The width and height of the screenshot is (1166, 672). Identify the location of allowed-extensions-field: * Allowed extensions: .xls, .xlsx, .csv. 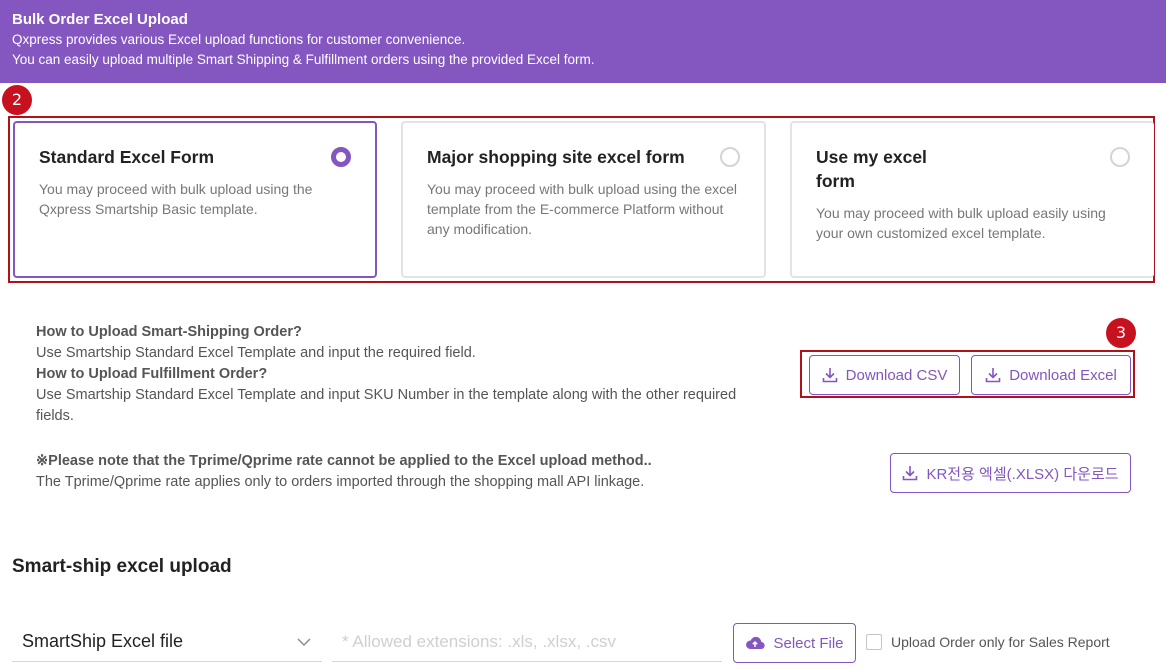
(527, 642).